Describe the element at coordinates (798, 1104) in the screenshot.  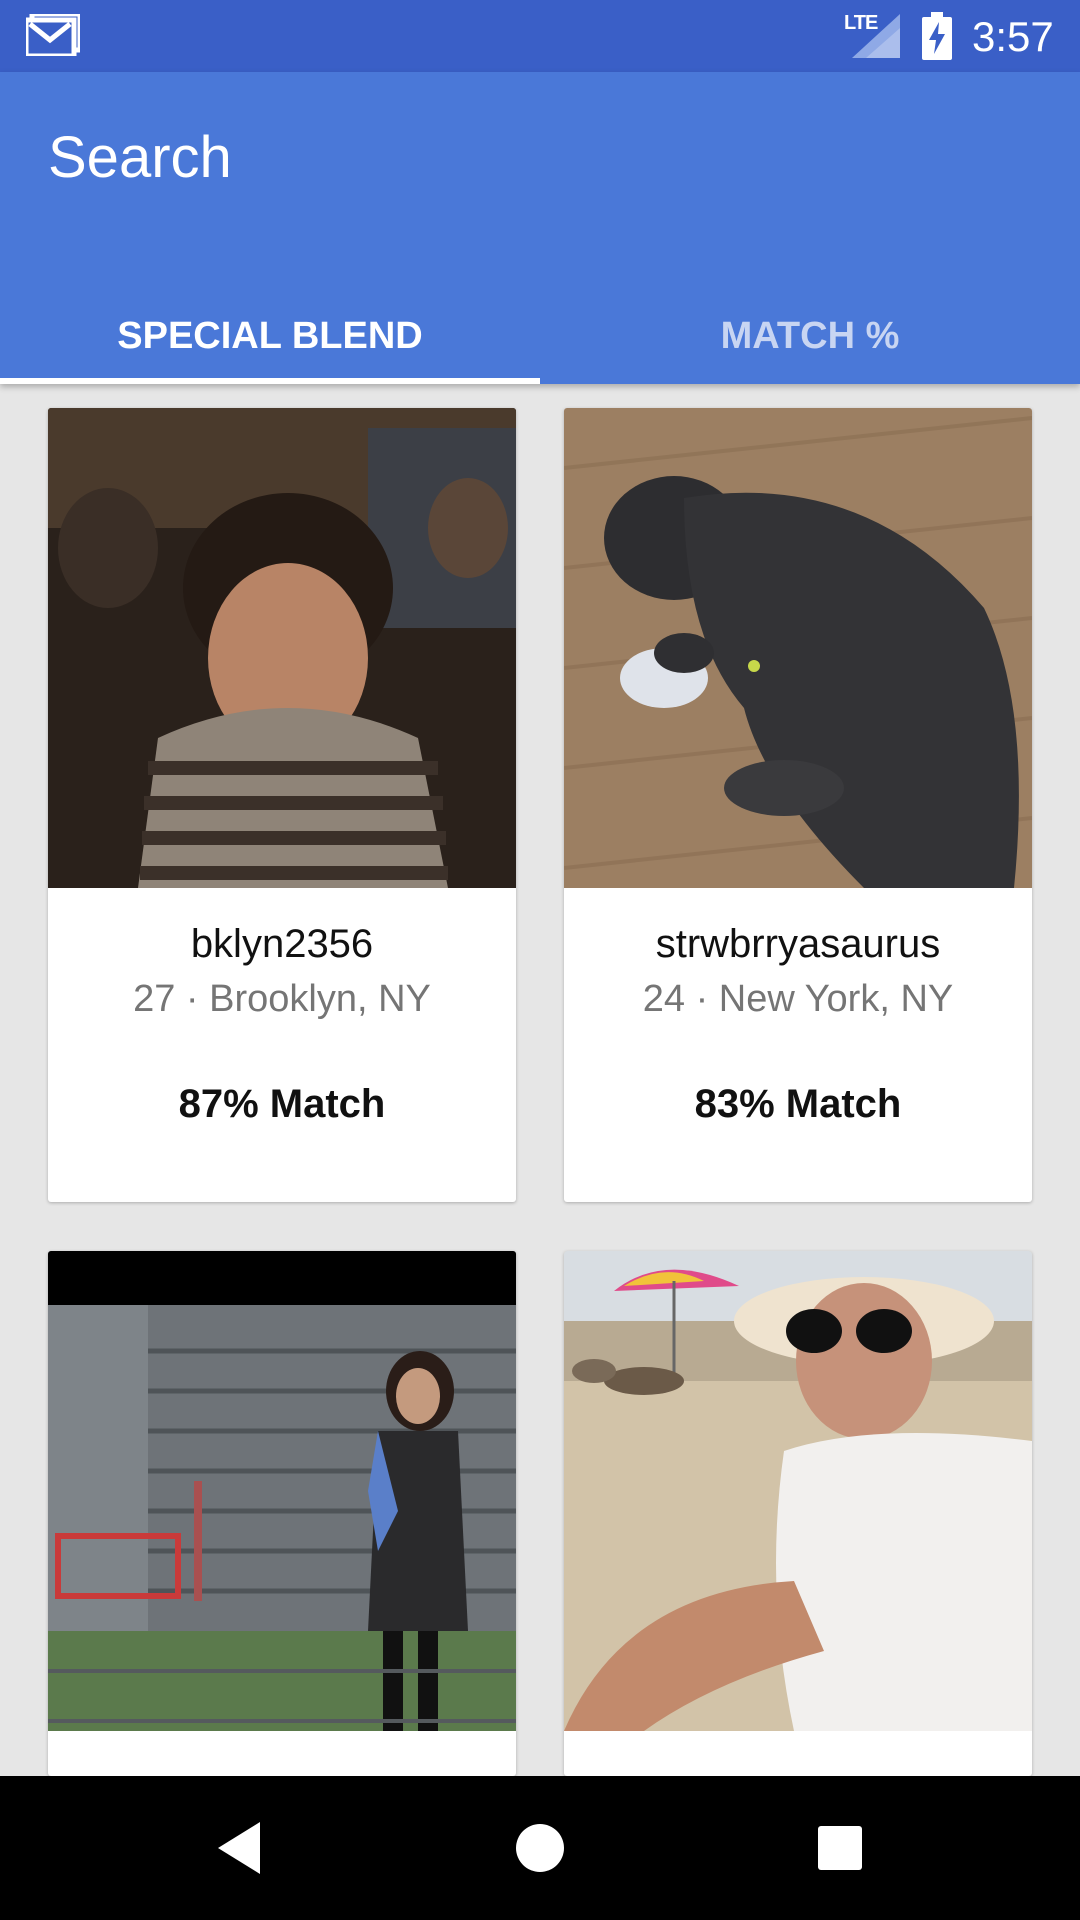
I see `card-match-percent: 83% Match` at that location.